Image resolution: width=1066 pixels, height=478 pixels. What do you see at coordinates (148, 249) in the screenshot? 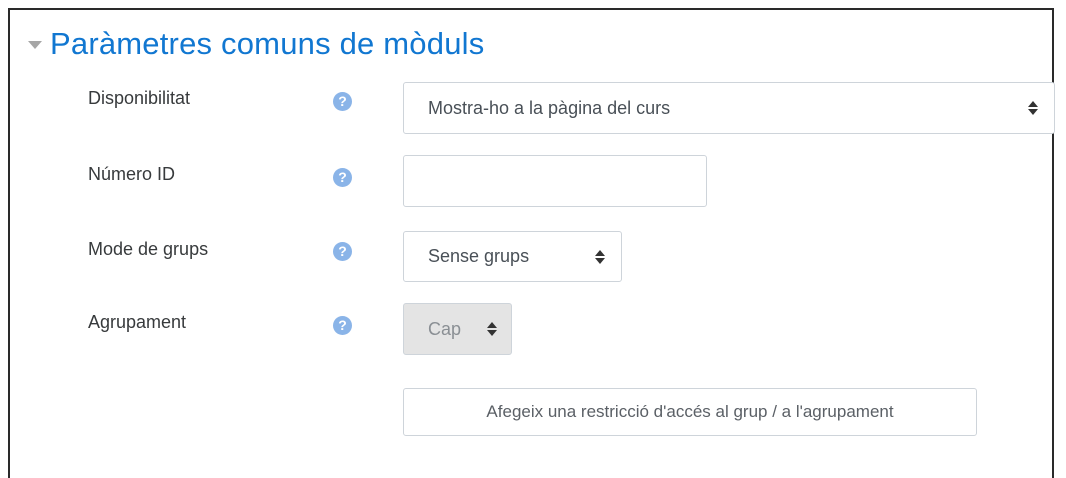
I see `groupmode-label: Mode de grups` at bounding box center [148, 249].